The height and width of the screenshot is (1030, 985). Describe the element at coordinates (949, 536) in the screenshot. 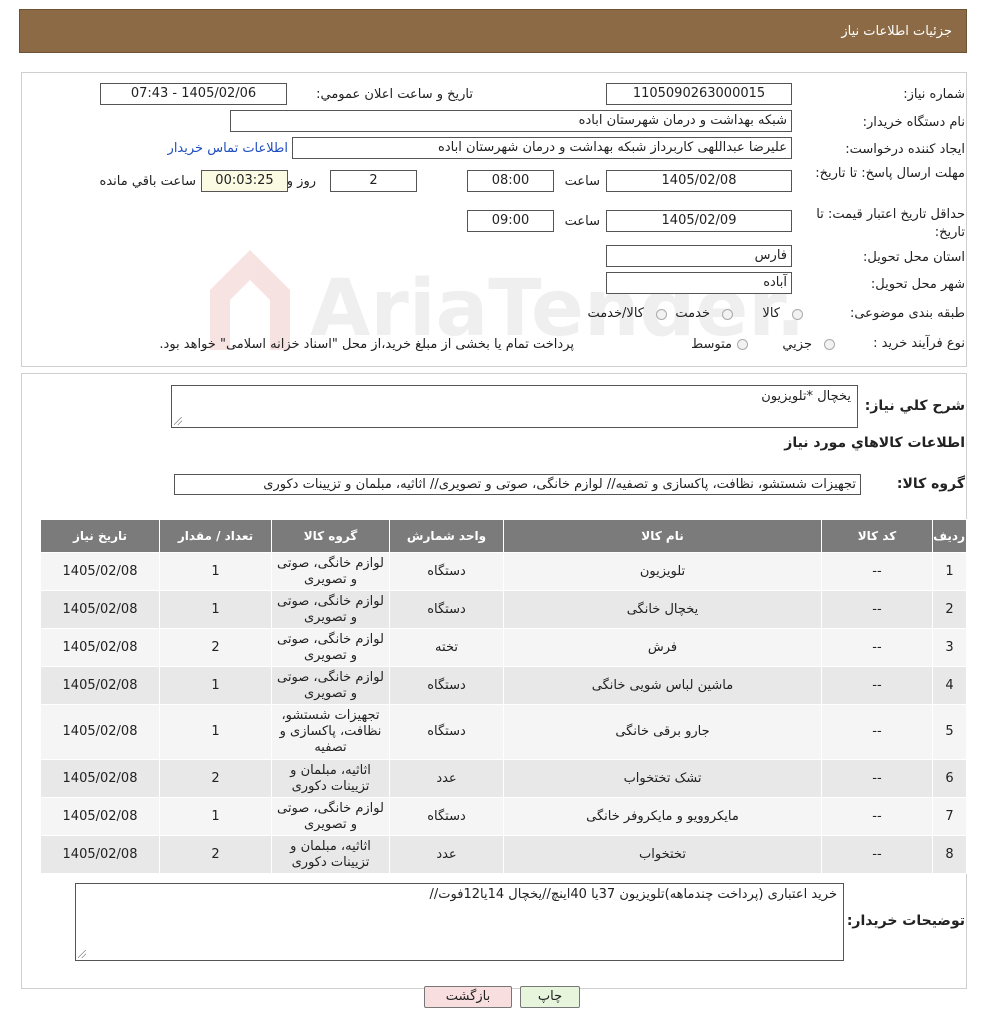

I see `col-header-row-number: رديف` at that location.